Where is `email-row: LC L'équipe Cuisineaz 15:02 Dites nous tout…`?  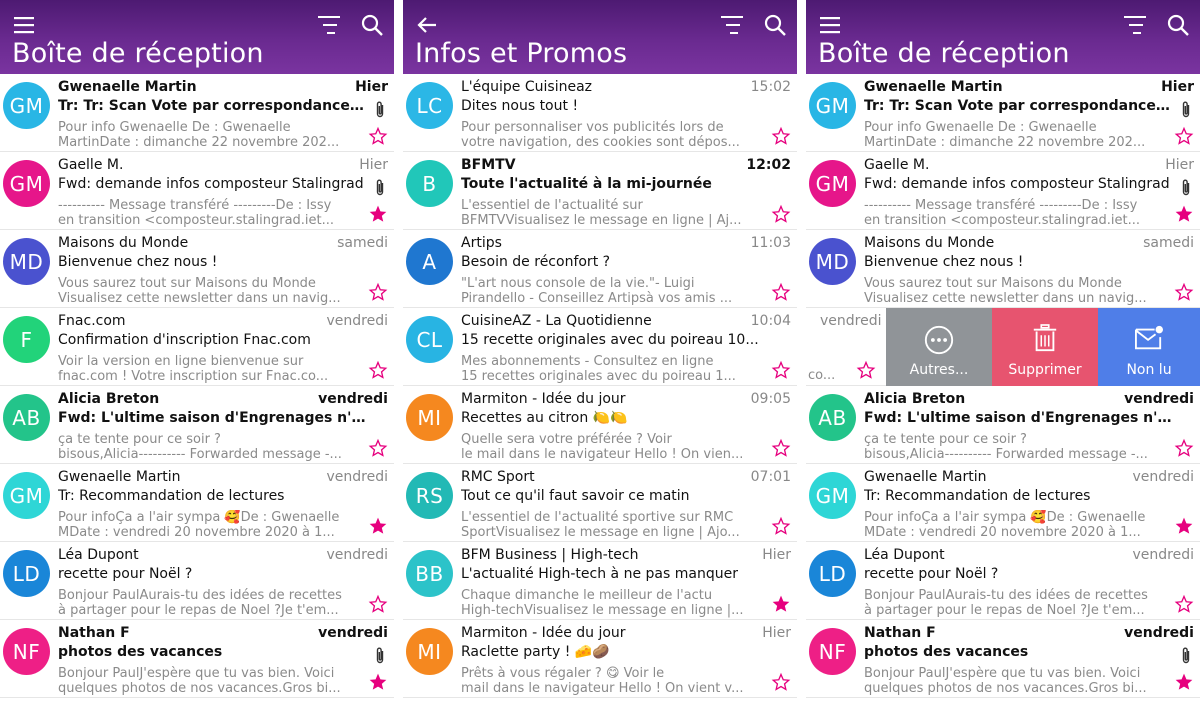 email-row: LC L'équipe Cuisineaz 15:02 Dites nous tout… is located at coordinates (600, 113).